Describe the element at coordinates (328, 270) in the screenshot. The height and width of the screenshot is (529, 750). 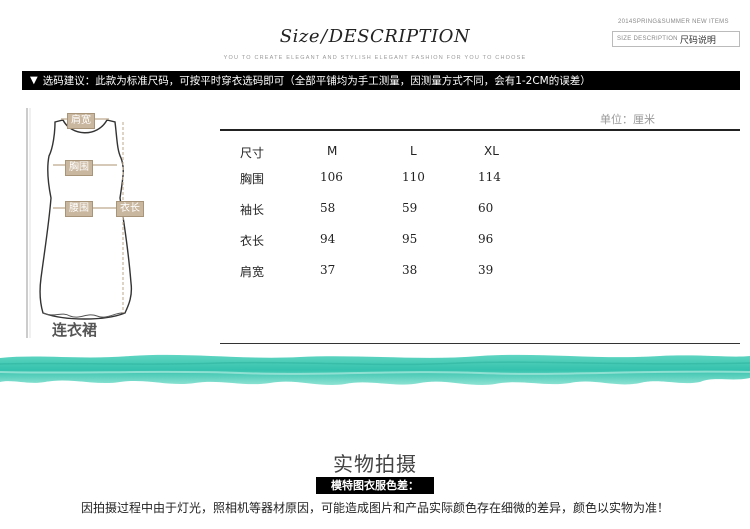
I see `table-cell: 37` at that location.